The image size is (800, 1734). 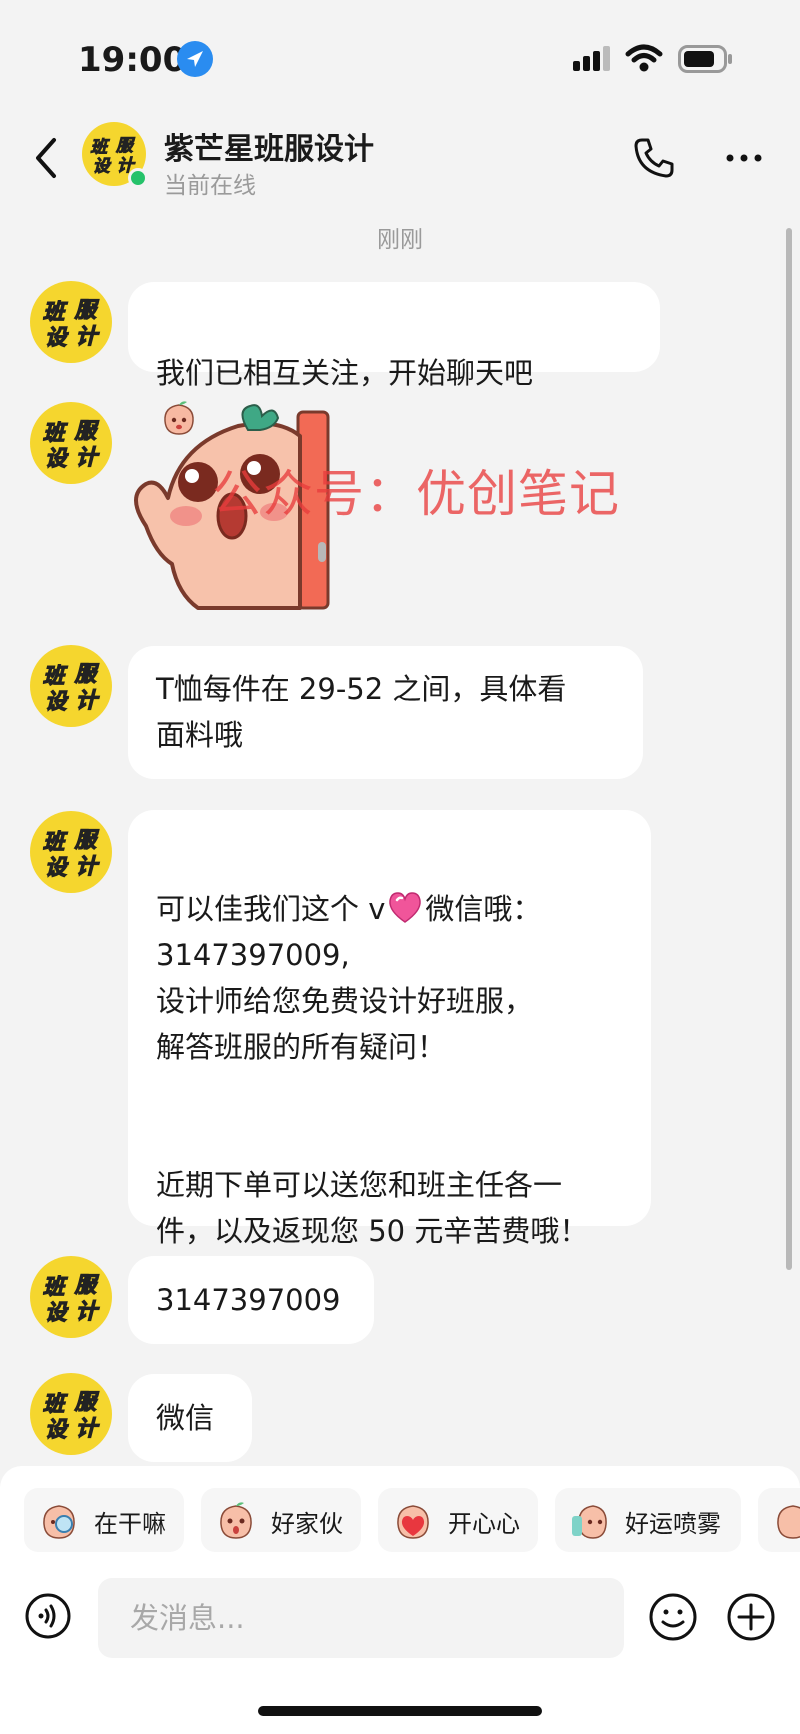 What do you see at coordinates (400, 165) in the screenshot?
I see `chat-header: 班 服 设 计 紫芒星班服设计 当前在线` at bounding box center [400, 165].